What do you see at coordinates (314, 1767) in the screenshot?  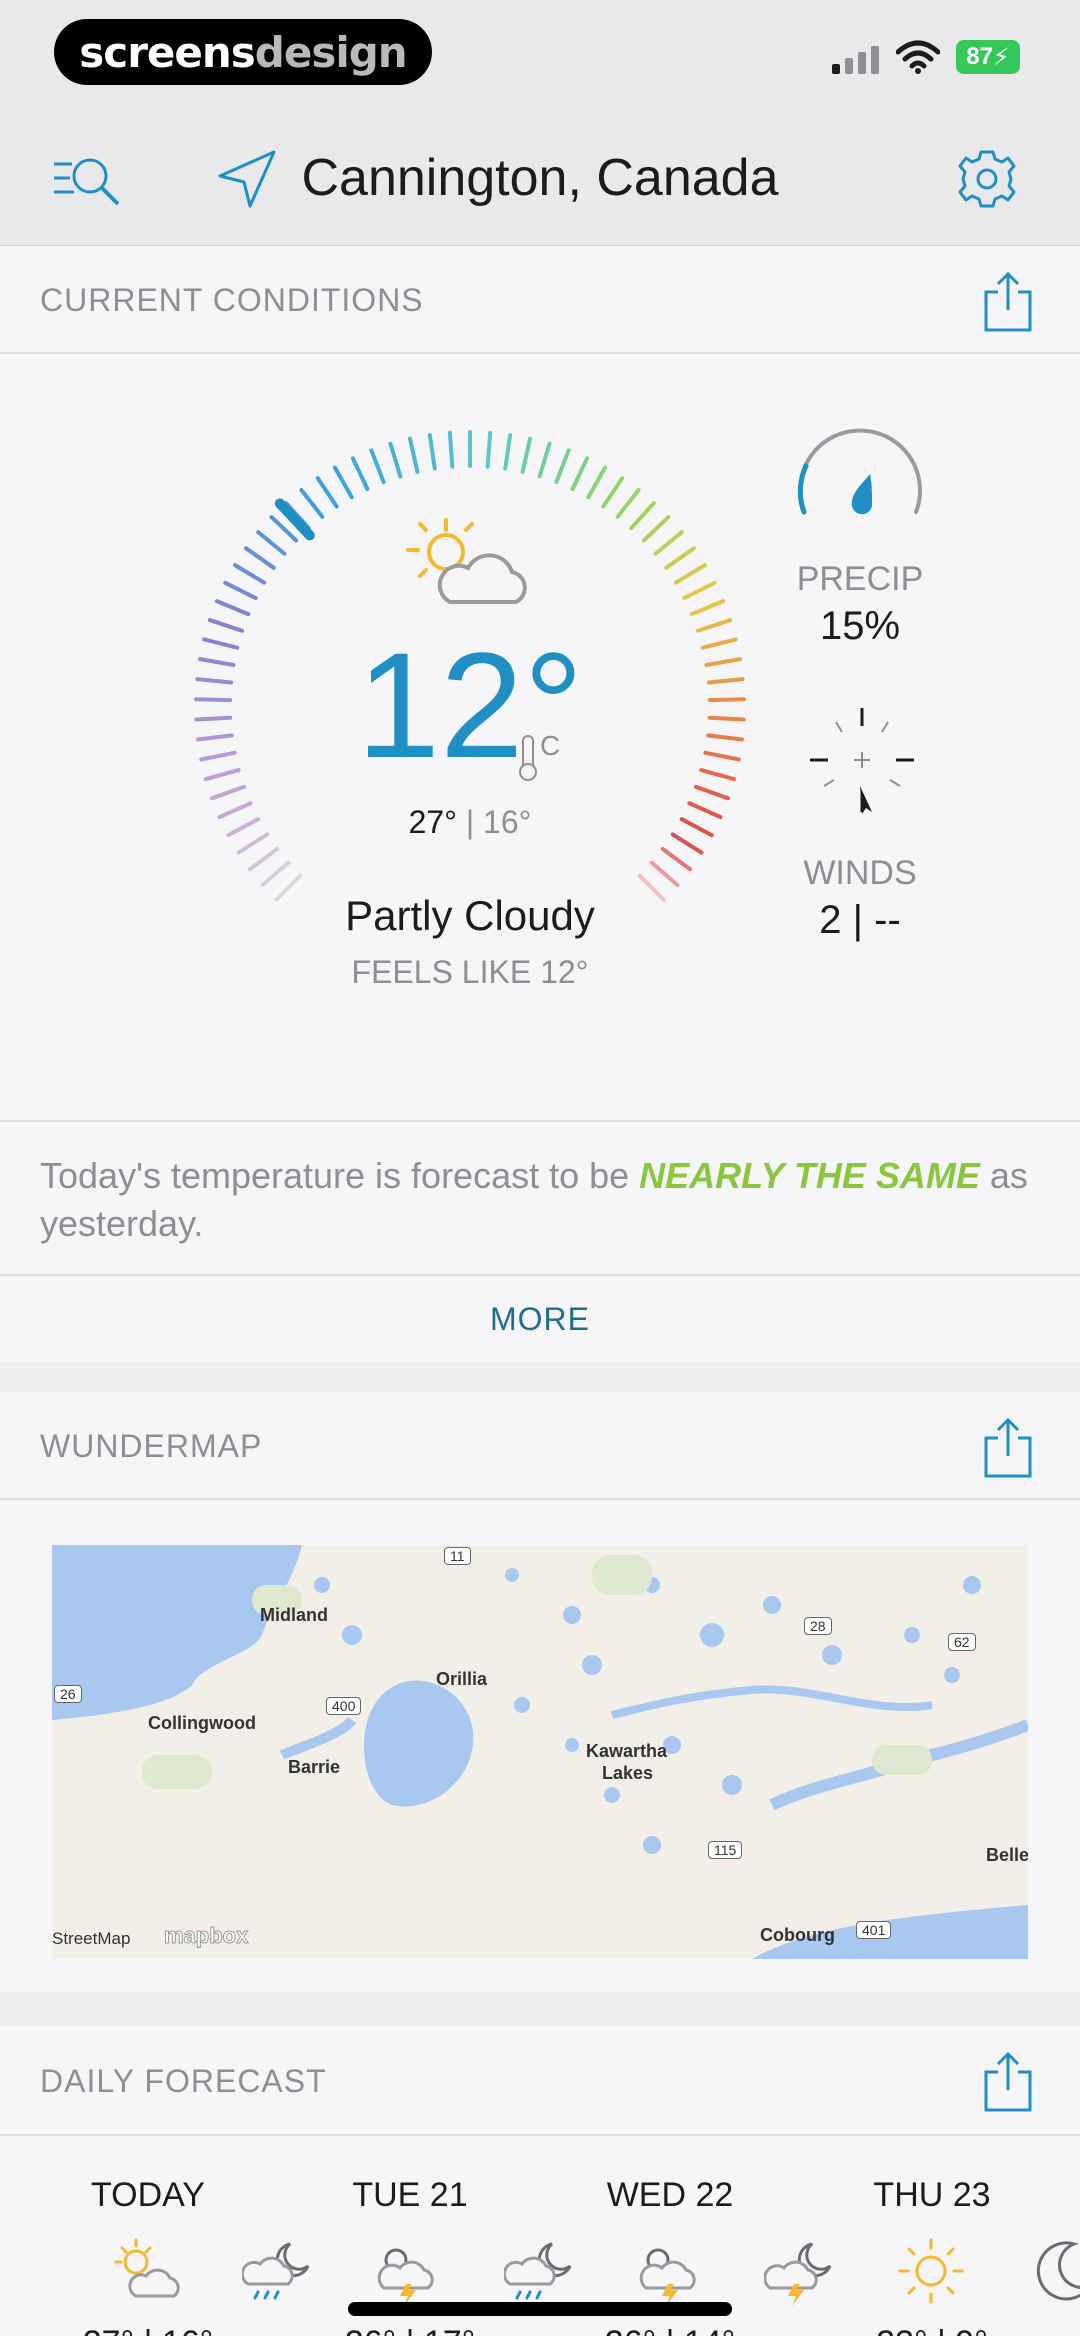 I see `map-label: Barrie` at bounding box center [314, 1767].